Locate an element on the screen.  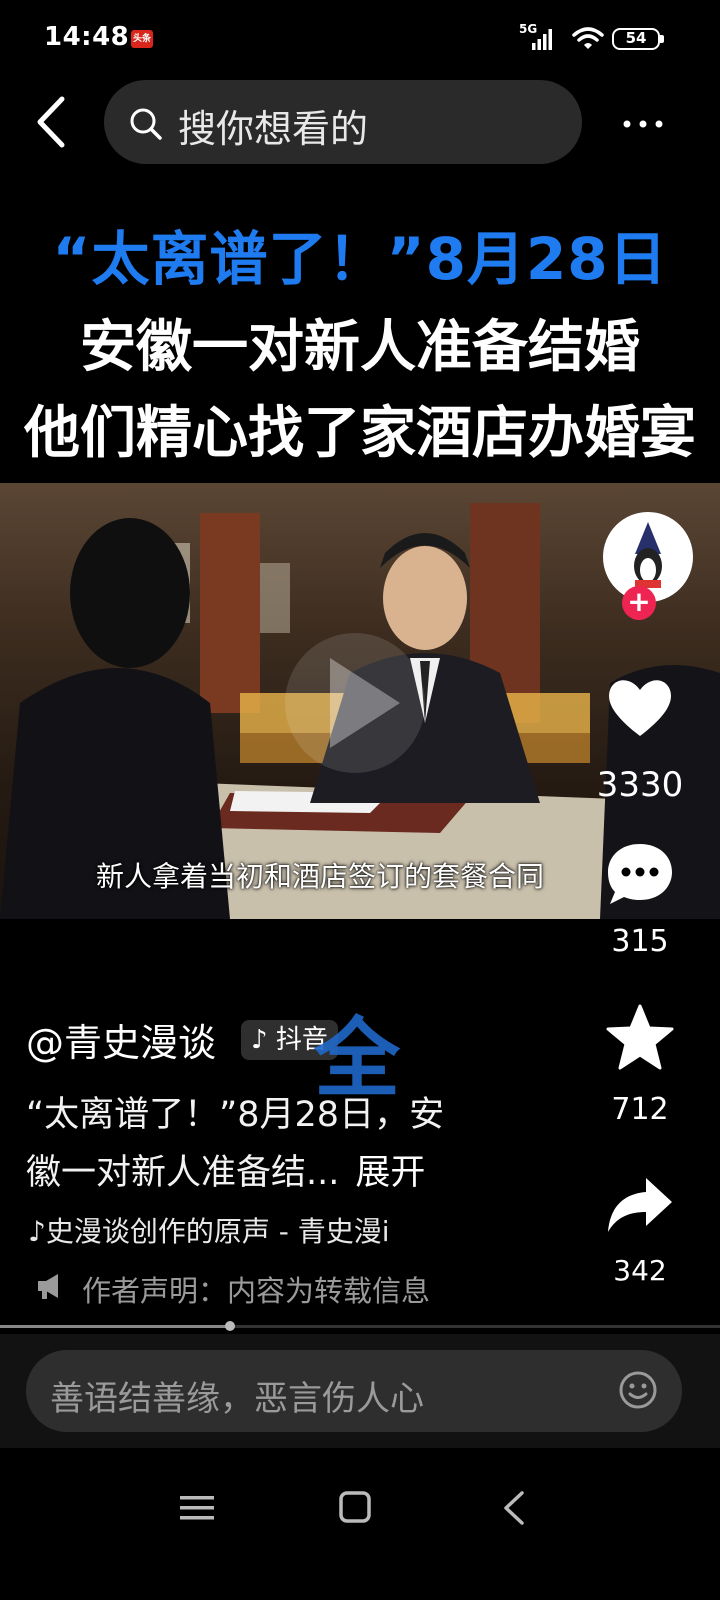
headline-line-3: 他们精心找了家酒店办婚宴 is located at coordinates (360, 433).